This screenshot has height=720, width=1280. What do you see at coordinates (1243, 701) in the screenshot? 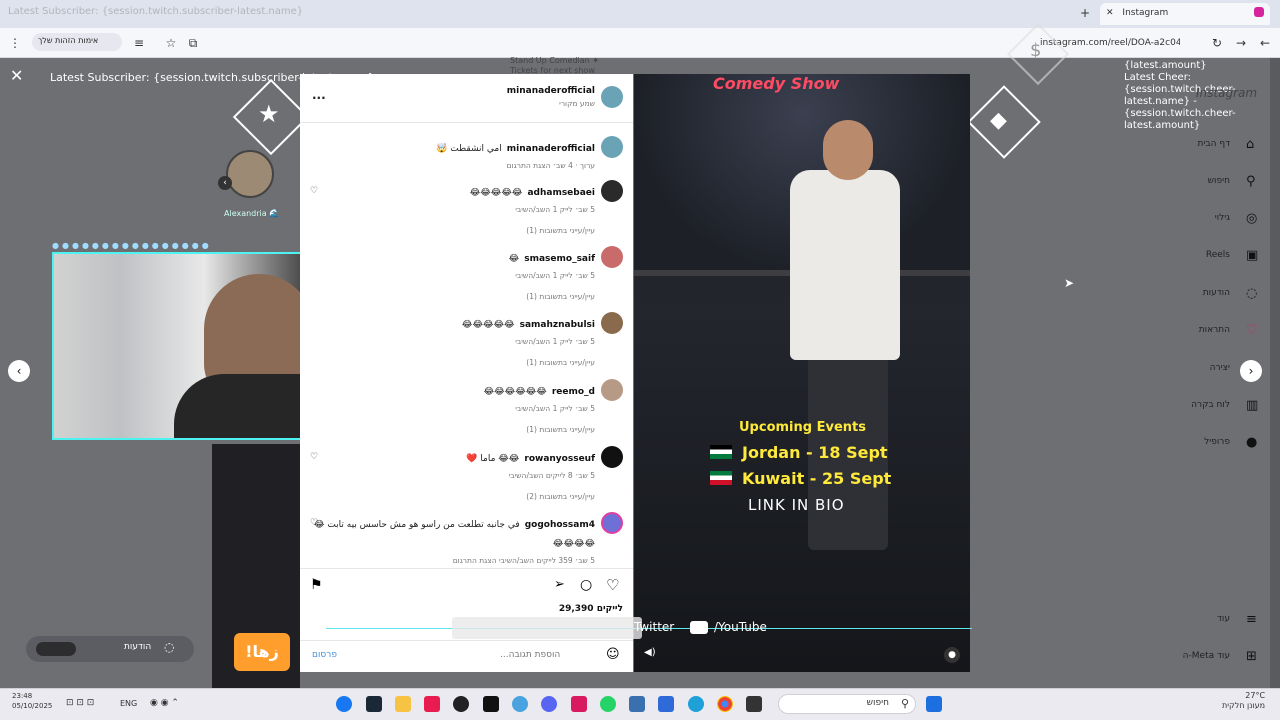
I see `weather-widget: 27°C מעונן חלקית` at bounding box center [1243, 701].